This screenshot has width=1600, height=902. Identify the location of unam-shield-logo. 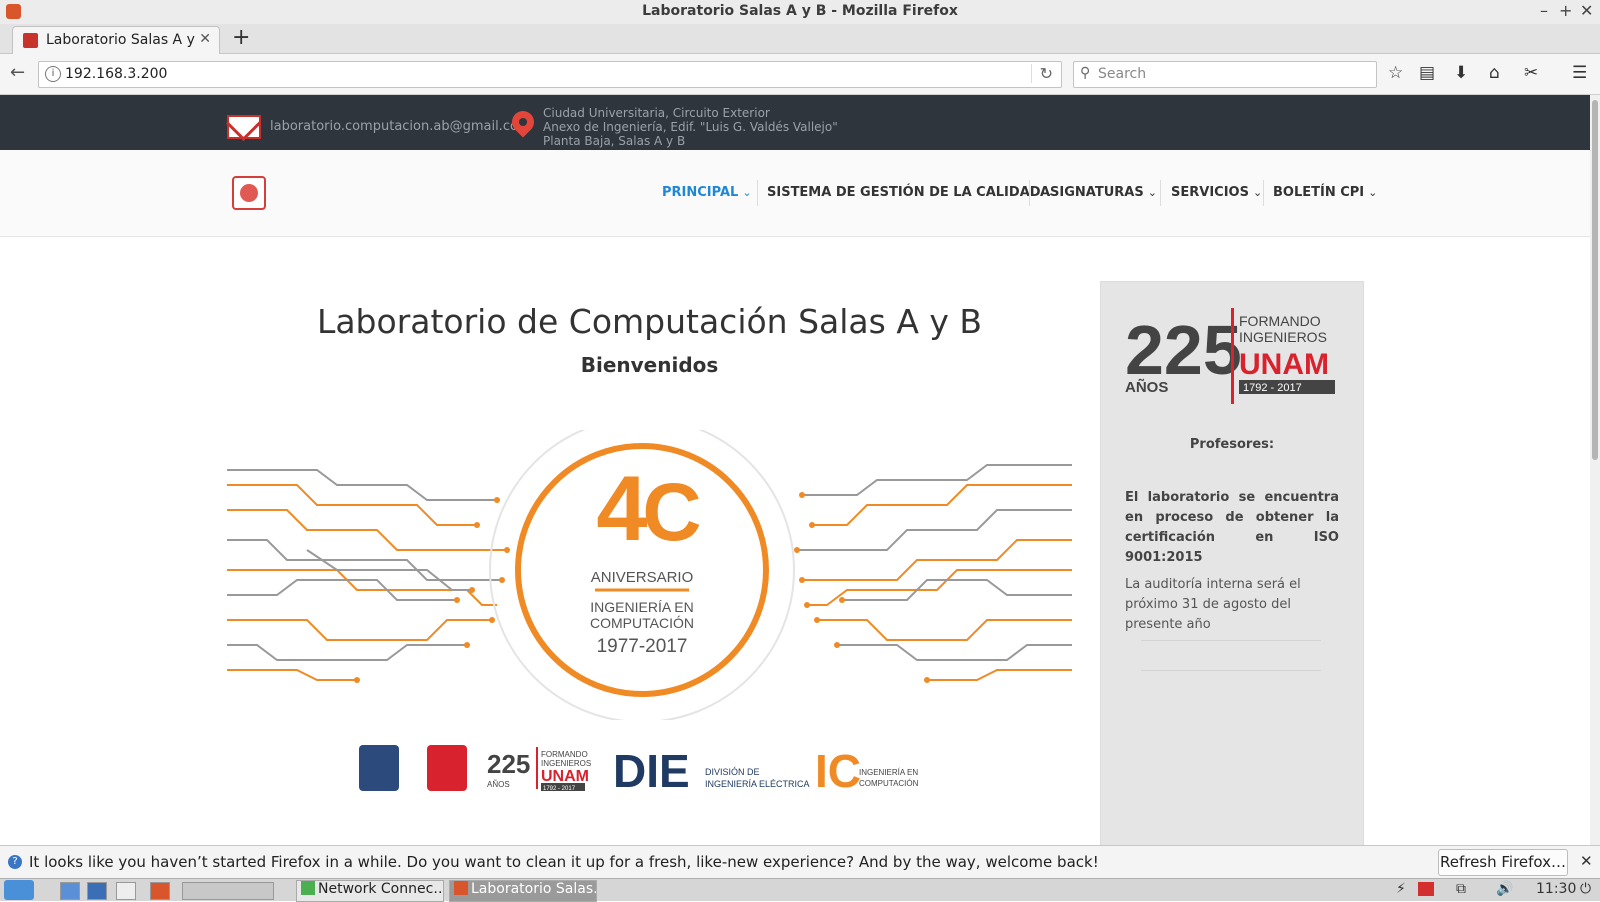
(379, 768).